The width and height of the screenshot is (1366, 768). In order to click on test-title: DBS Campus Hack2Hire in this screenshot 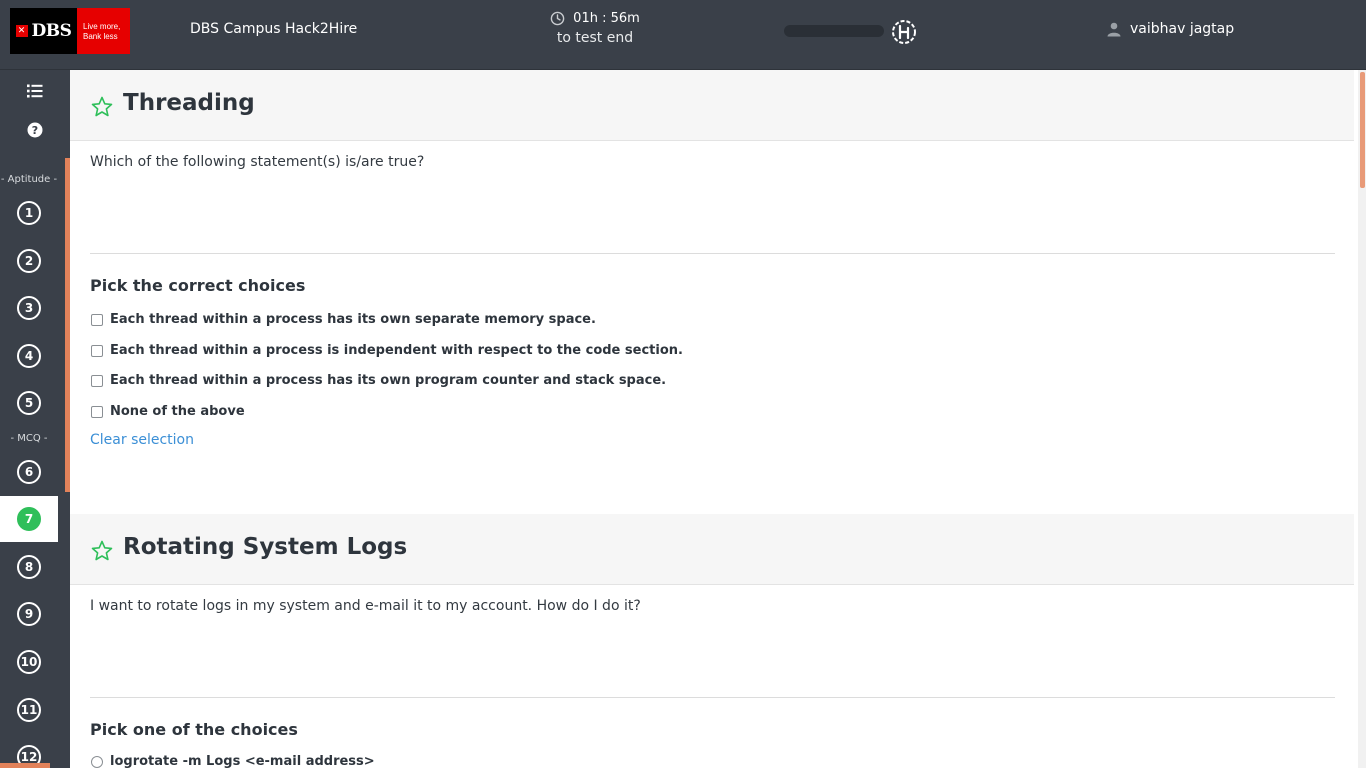, I will do `click(274, 29)`.